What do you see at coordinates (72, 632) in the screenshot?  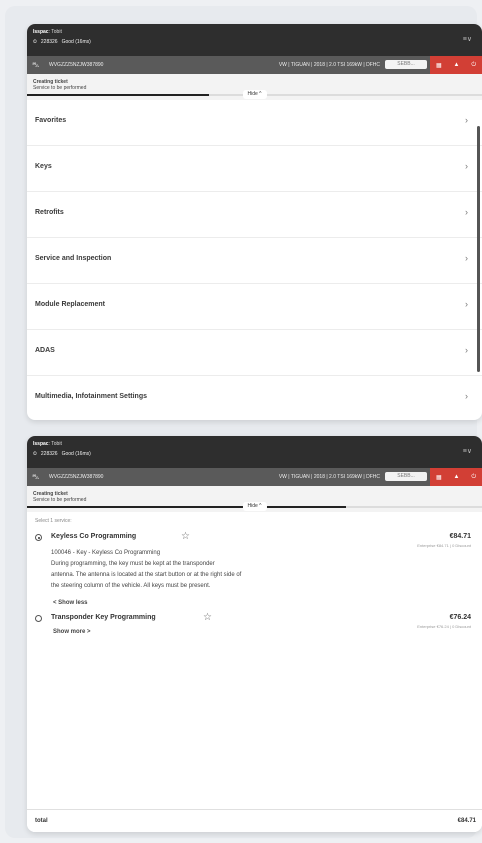 I see `show-more-link: Show more >` at bounding box center [72, 632].